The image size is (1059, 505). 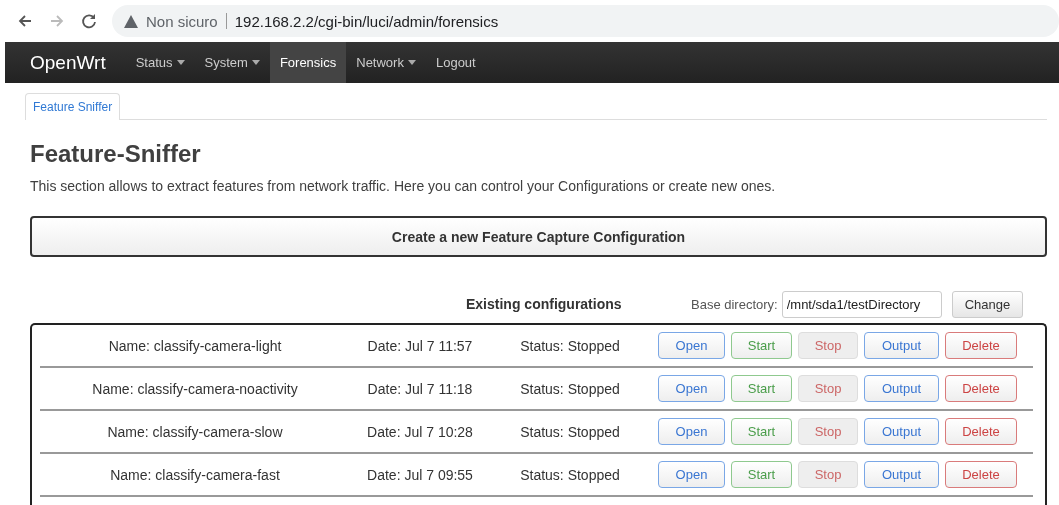 I want to click on nav-item: Forensics, so click(x=308, y=62).